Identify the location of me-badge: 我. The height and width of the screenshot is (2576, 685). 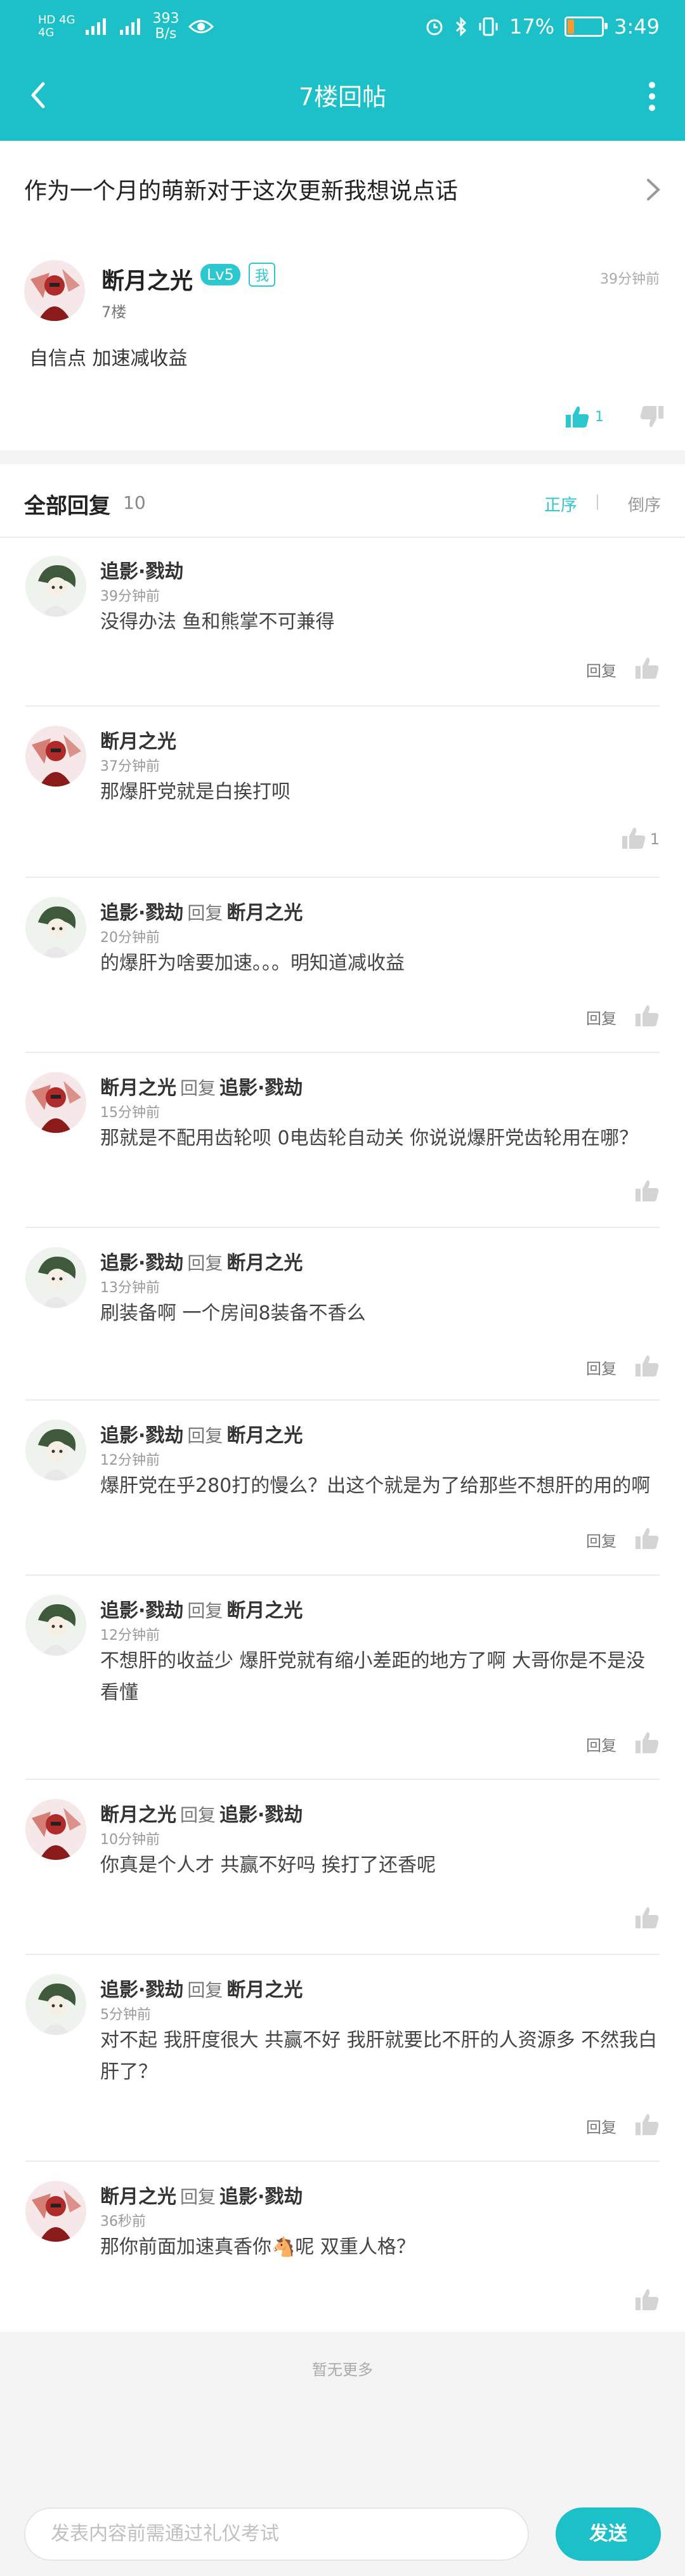
(263, 275).